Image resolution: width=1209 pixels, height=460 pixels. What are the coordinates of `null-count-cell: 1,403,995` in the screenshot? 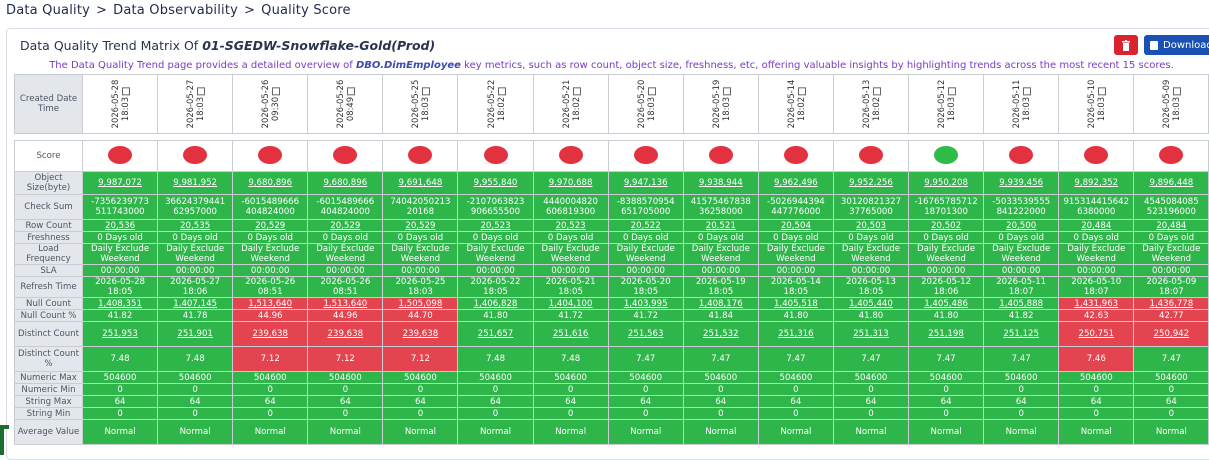 It's located at (645, 303).